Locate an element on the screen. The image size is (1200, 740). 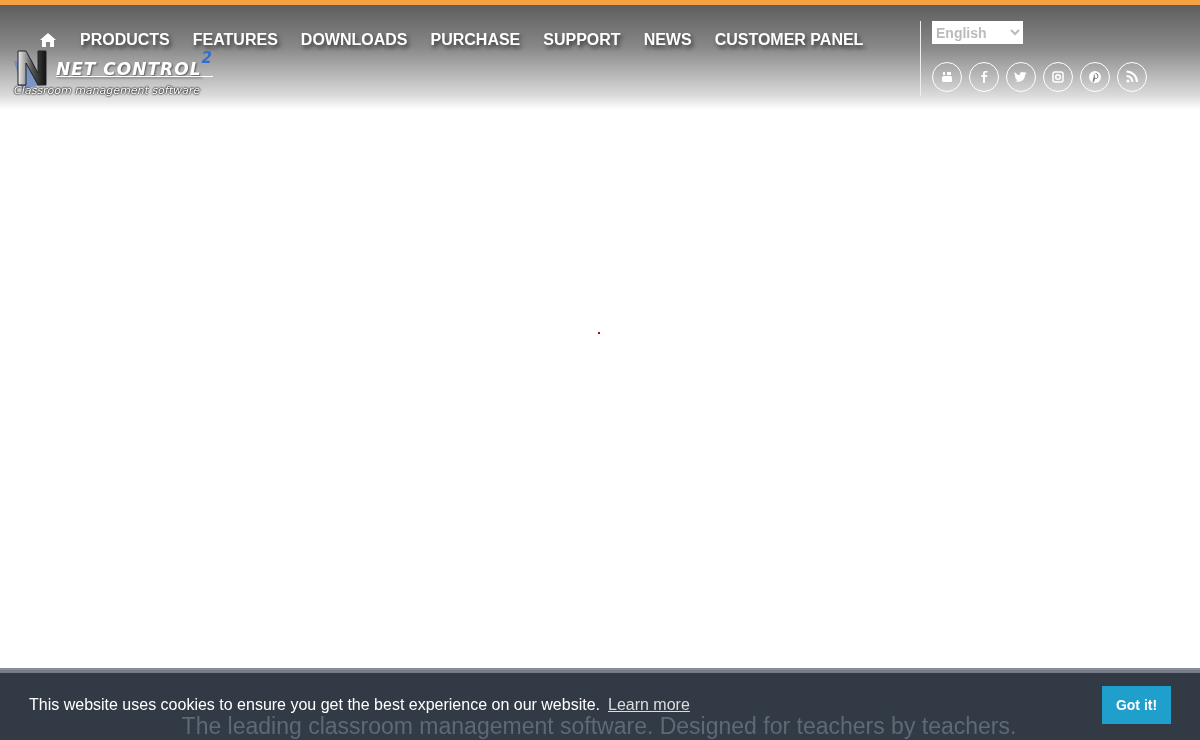
nav-link: SUPPORT is located at coordinates (582, 40).